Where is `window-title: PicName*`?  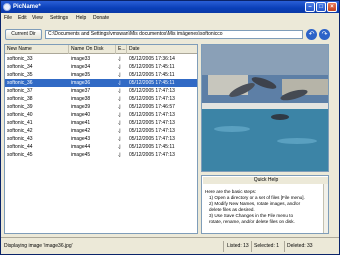 window-title: PicName* is located at coordinates (27, 7).